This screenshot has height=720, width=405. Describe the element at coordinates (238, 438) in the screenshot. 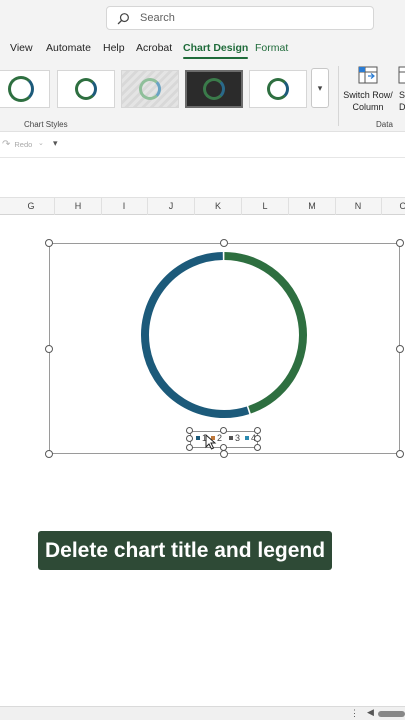

I see `legend-label: 3` at that location.